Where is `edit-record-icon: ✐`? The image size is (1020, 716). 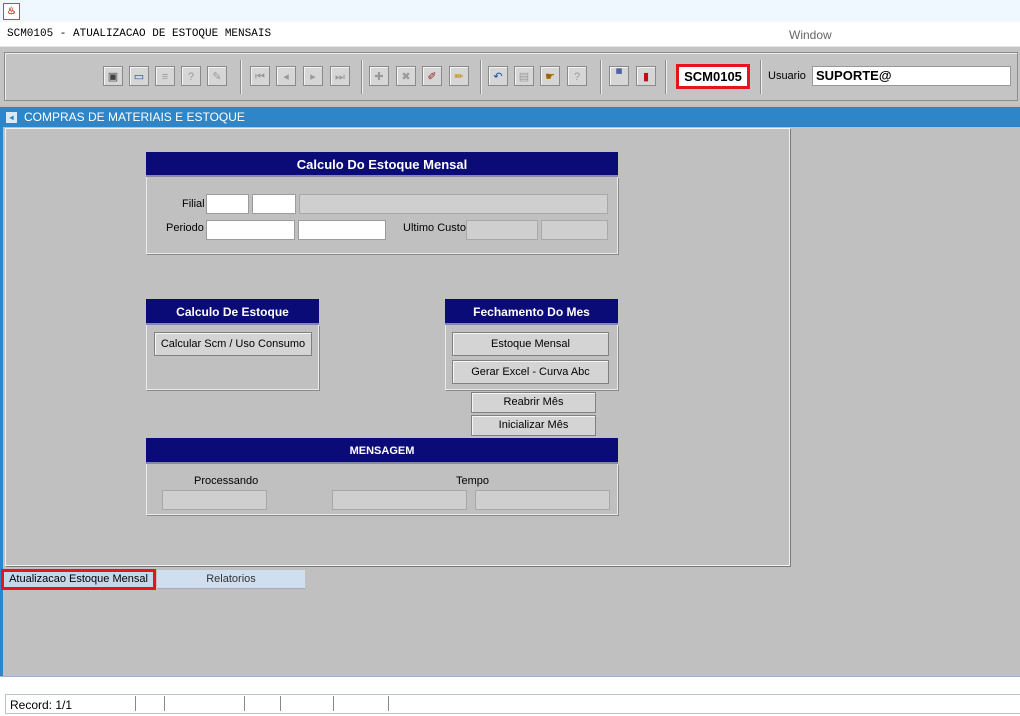
edit-record-icon: ✐ is located at coordinates (432, 76).